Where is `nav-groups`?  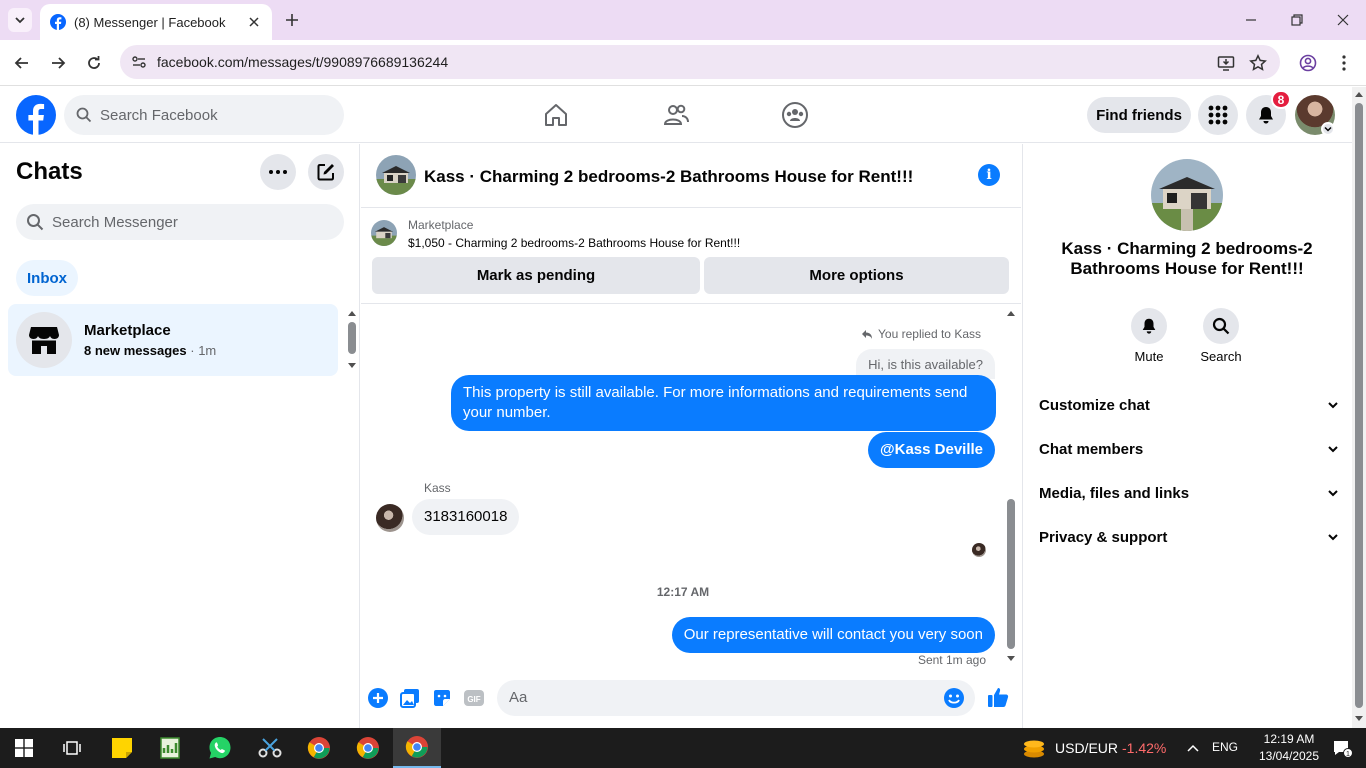
nav-groups is located at coordinates (795, 115).